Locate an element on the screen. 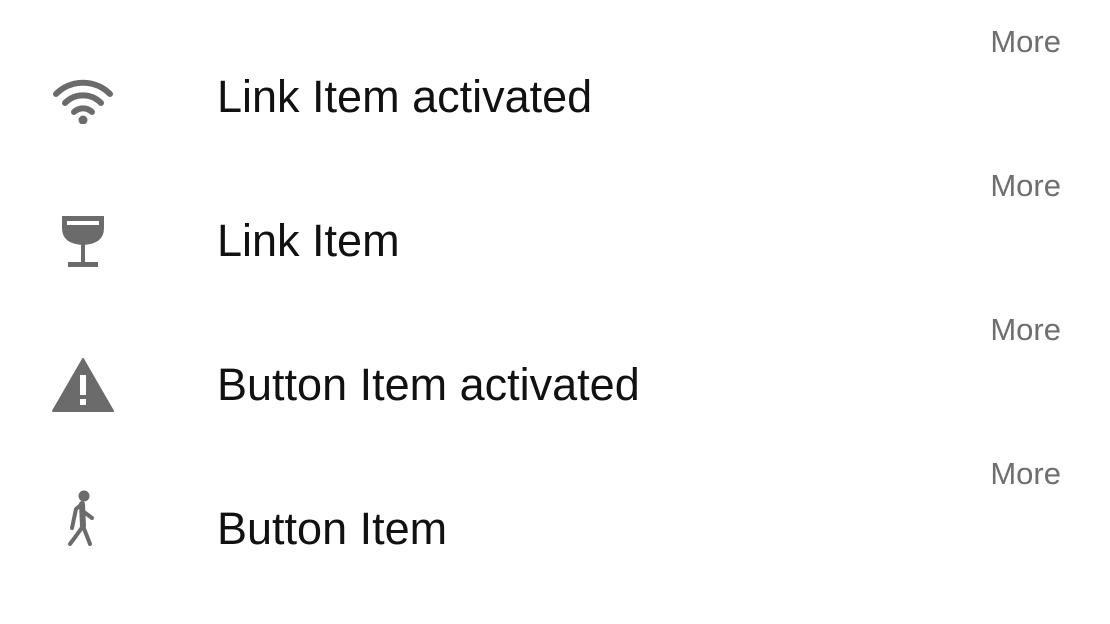 The width and height of the screenshot is (1110, 624). list-item-label: Button Item is located at coordinates (332, 528).